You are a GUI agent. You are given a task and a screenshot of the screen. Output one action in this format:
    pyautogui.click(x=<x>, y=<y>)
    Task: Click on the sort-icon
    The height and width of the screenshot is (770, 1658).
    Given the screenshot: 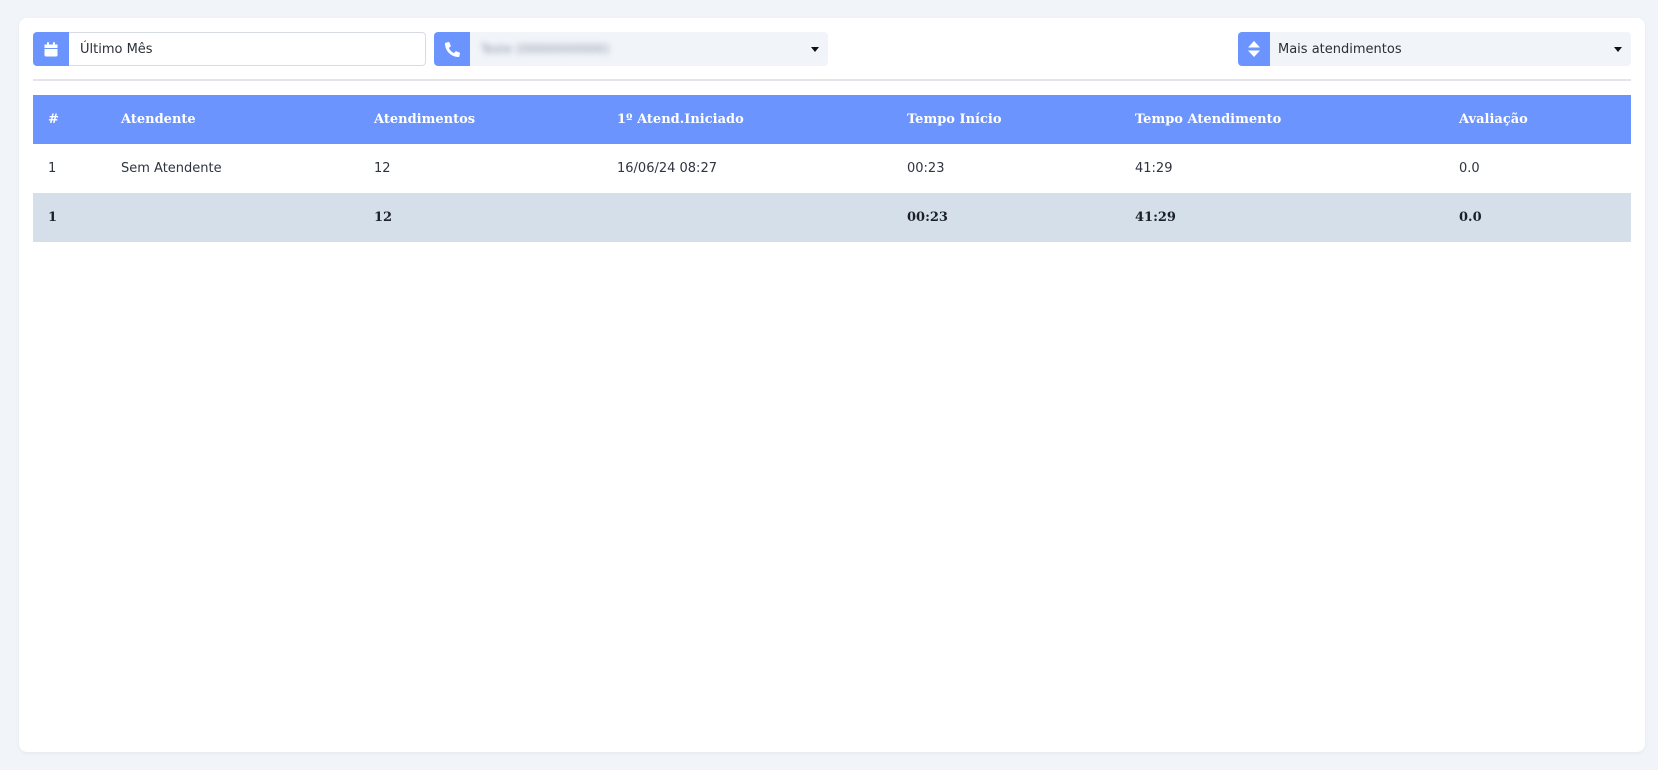 What is the action you would take?
    pyautogui.click(x=1254, y=49)
    